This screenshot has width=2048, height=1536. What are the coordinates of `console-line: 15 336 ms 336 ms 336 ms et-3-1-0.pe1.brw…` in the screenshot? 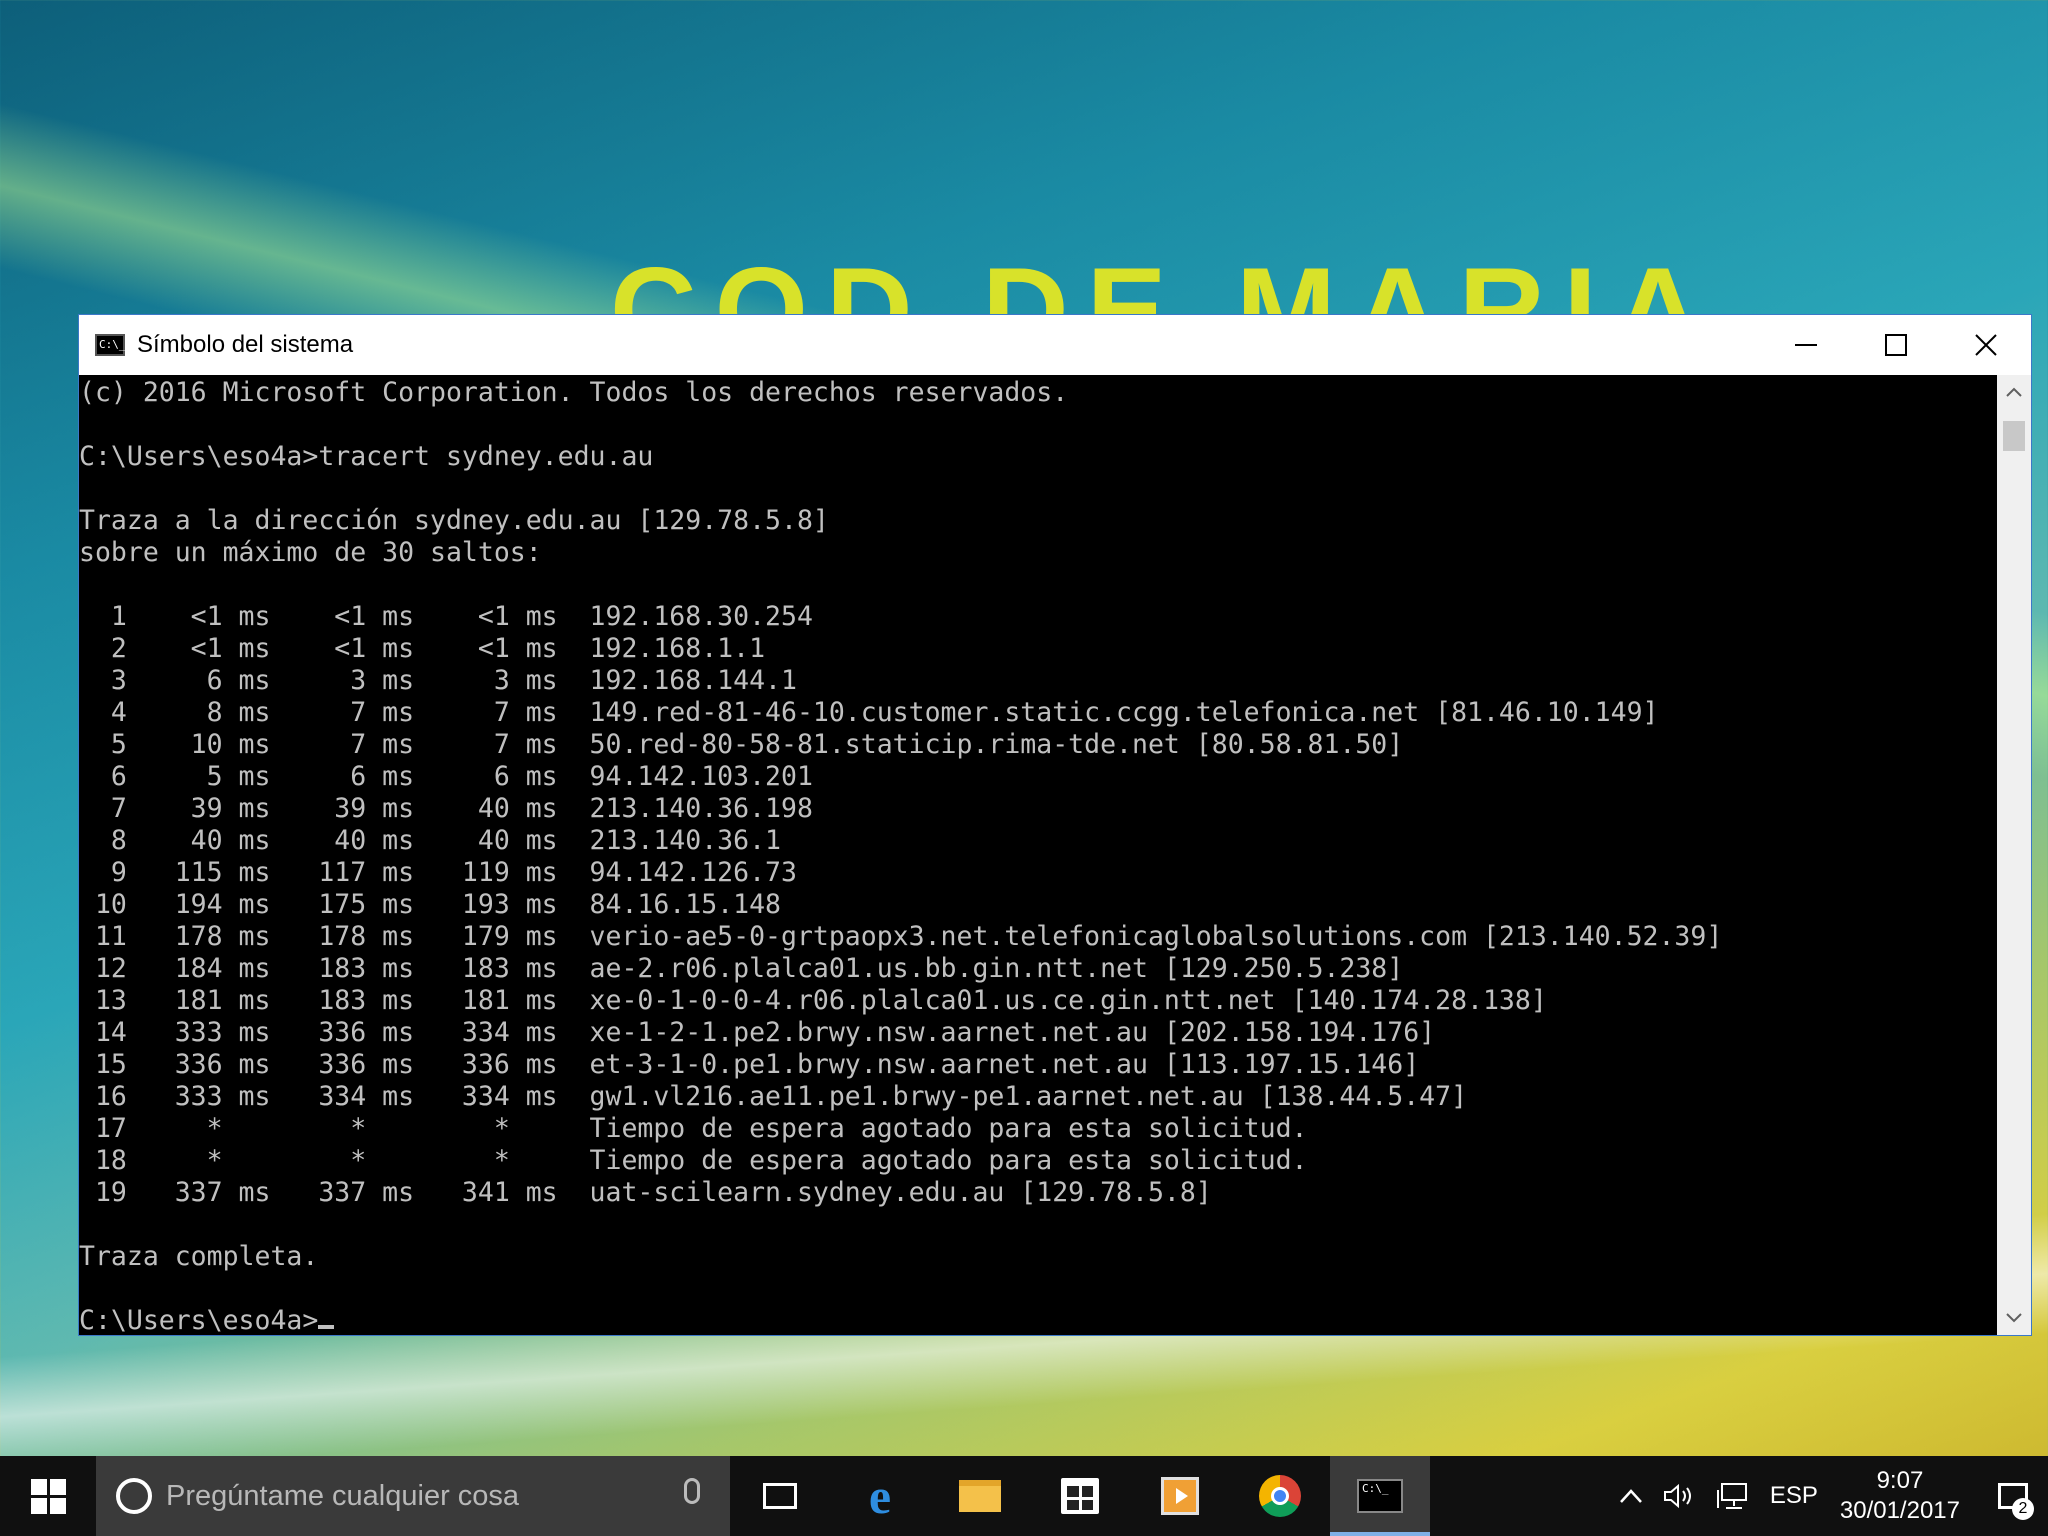 It's located at (749, 1064).